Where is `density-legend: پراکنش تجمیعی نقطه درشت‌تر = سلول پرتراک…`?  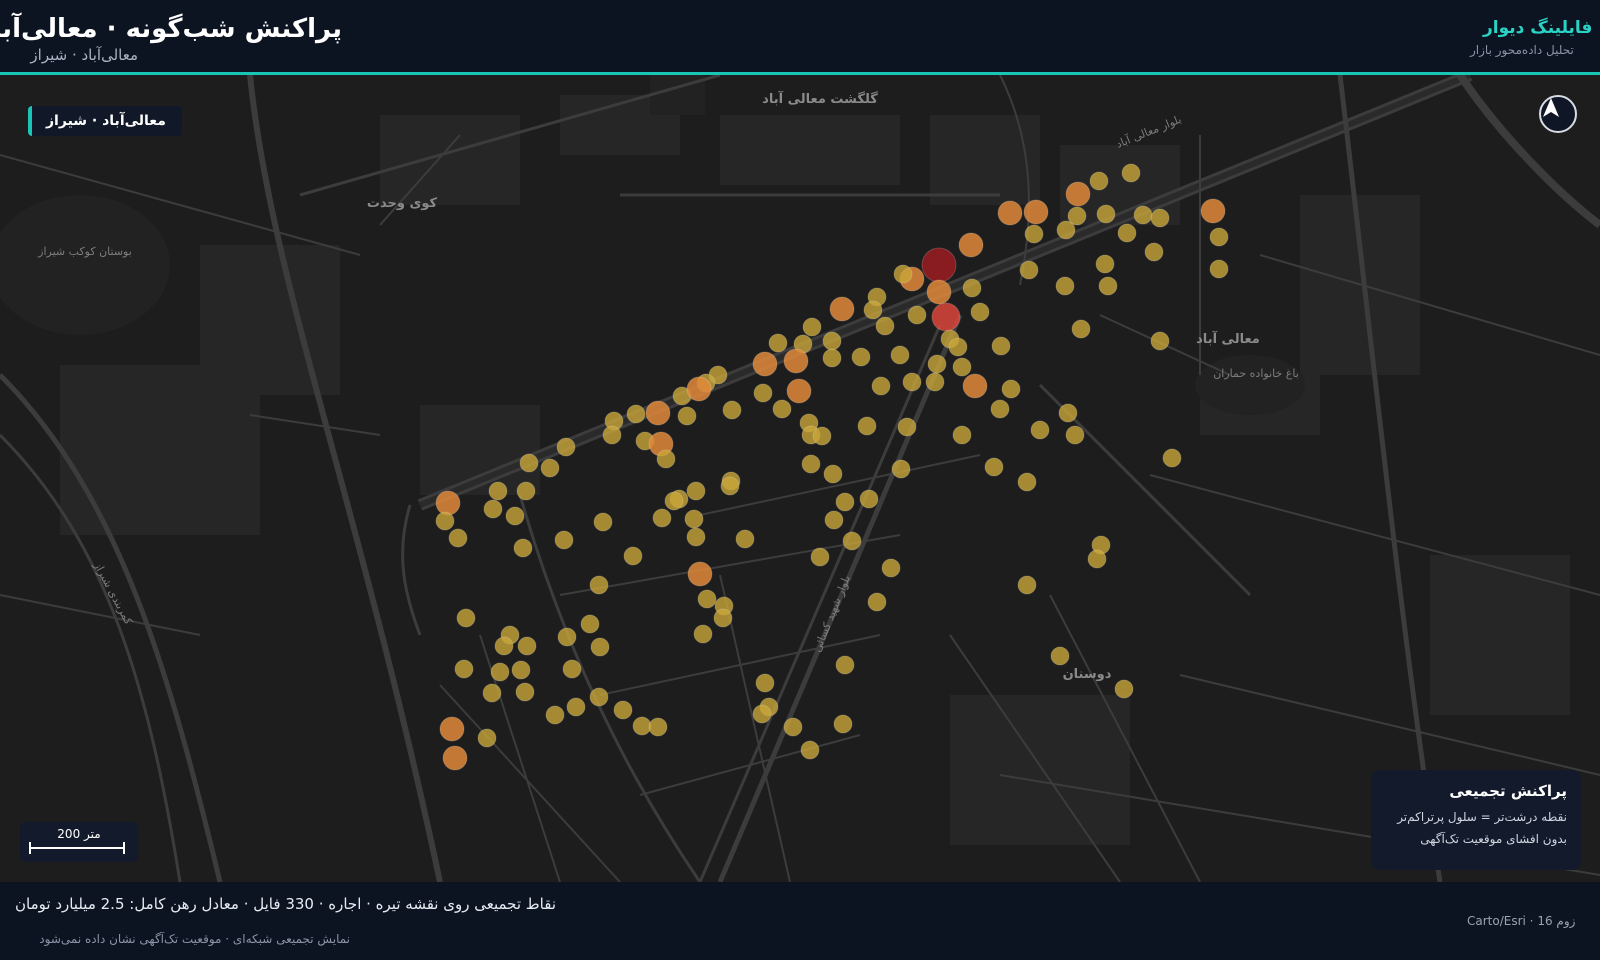 density-legend: پراکنش تجمیعی نقطه درشت‌تر = سلول پرتراک… is located at coordinates (1476, 820).